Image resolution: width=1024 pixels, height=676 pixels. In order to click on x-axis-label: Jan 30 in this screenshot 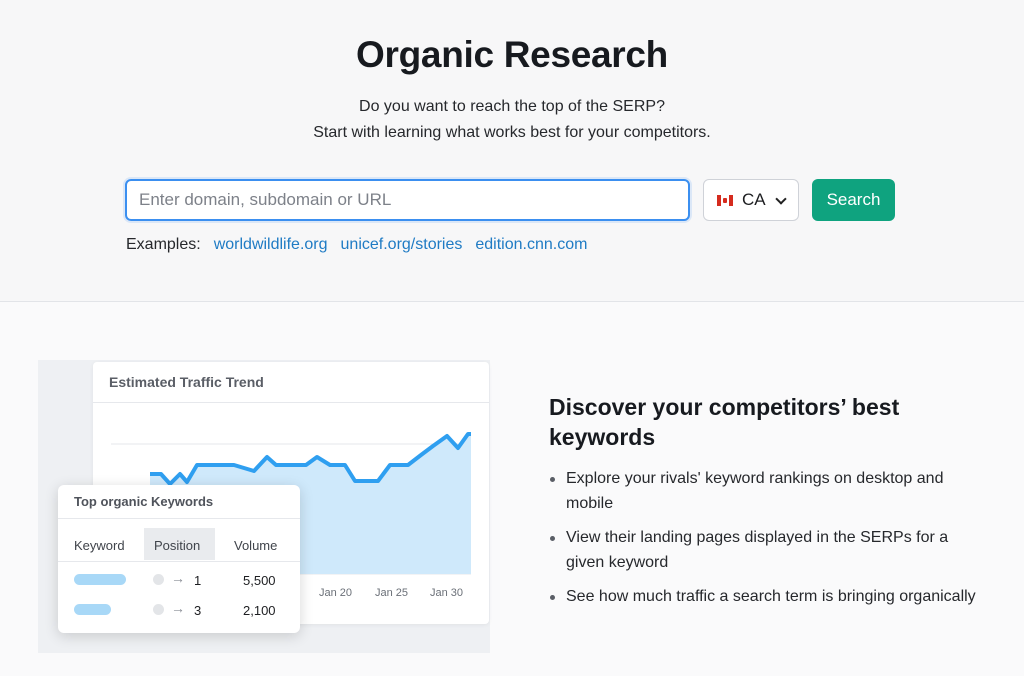, I will do `click(446, 593)`.